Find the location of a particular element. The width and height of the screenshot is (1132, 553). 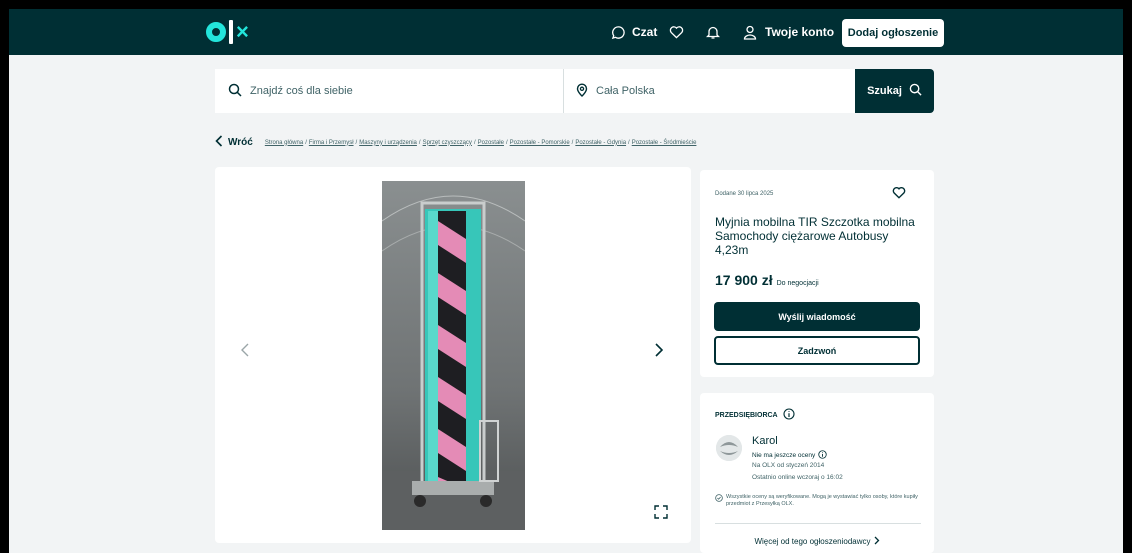

more-from-seller-link: Więcej od tego ogłoszeniodawcy is located at coordinates (817, 541).